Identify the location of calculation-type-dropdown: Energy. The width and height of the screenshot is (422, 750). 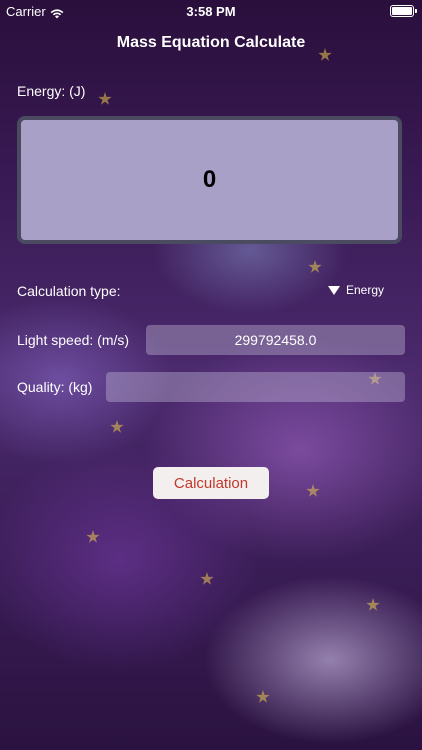
(355, 290).